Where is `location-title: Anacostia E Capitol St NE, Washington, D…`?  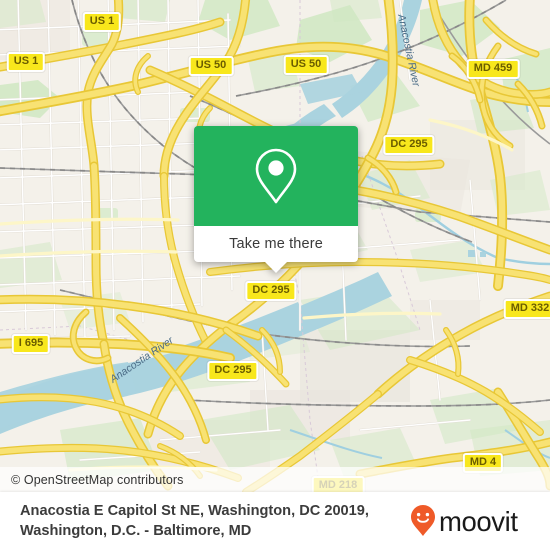 location-title: Anacostia E Capitol St NE, Washington, D… is located at coordinates (205, 521).